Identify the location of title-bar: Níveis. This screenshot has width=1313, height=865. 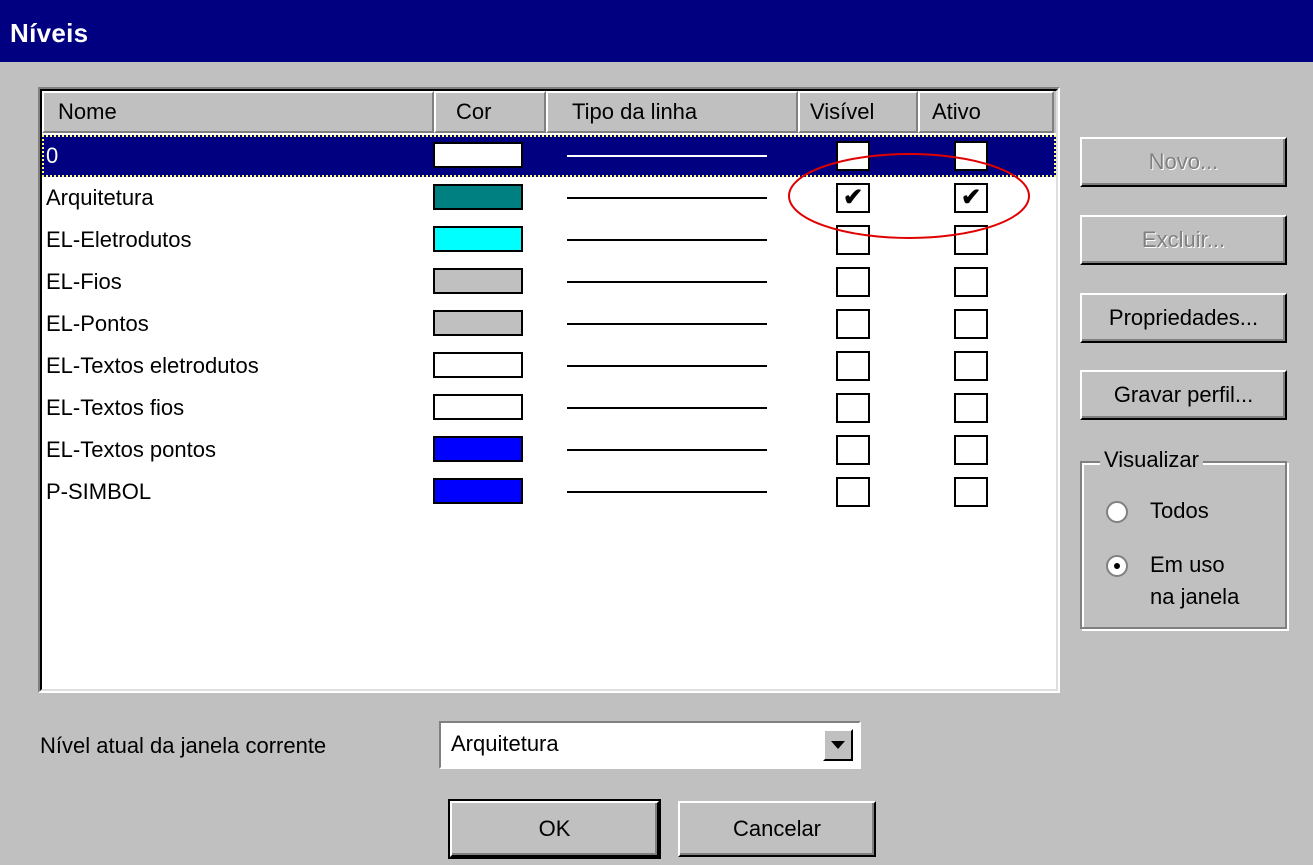
(656, 31).